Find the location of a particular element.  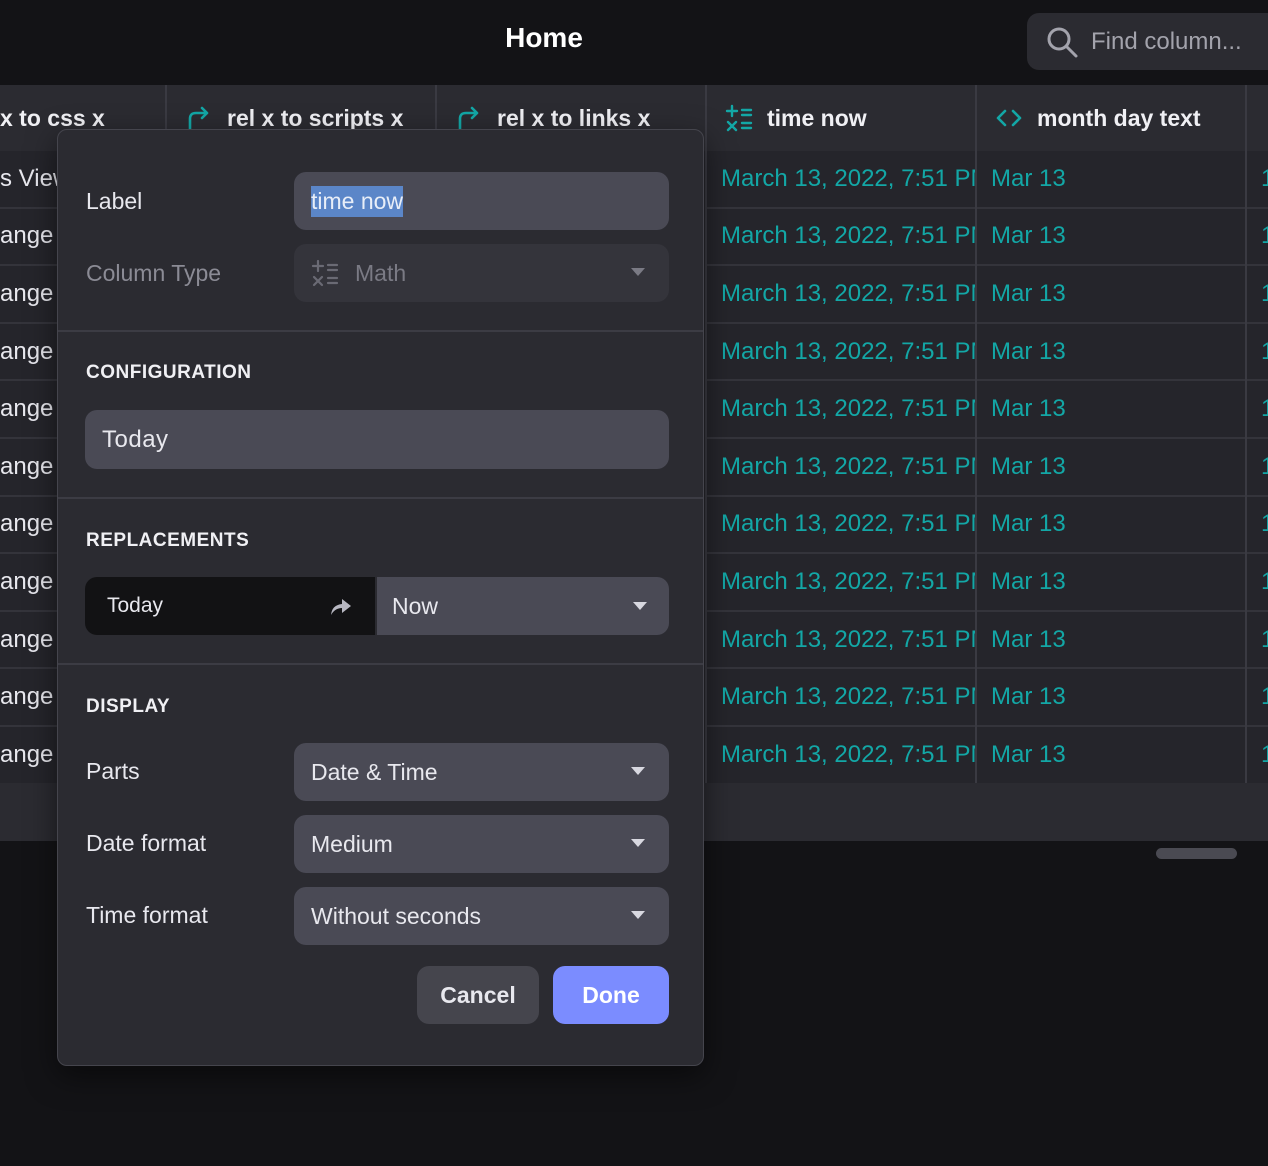

column-header-label: rel x to scripts x is located at coordinates (315, 117).